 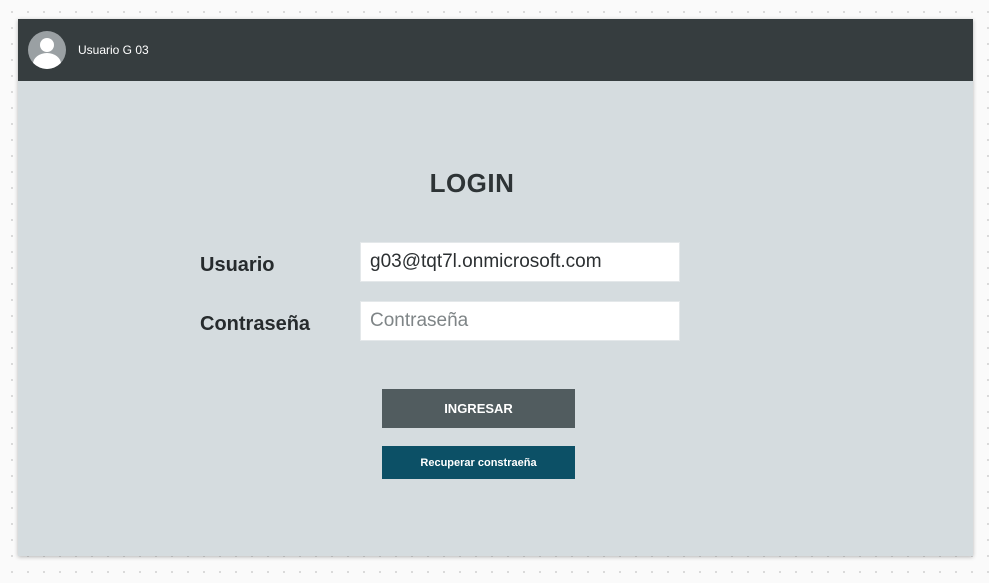 I want to click on recover-password-button: Recuperar constraeña, so click(x=478, y=462).